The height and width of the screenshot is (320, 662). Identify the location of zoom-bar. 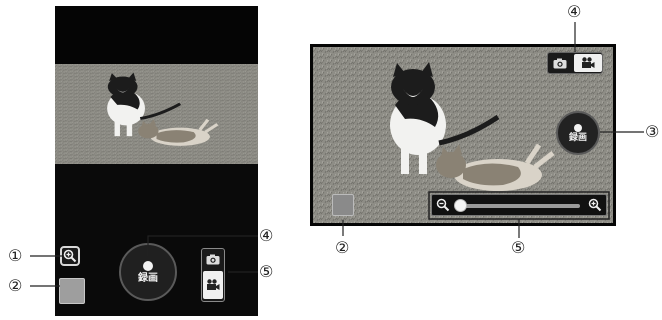
(519, 205).